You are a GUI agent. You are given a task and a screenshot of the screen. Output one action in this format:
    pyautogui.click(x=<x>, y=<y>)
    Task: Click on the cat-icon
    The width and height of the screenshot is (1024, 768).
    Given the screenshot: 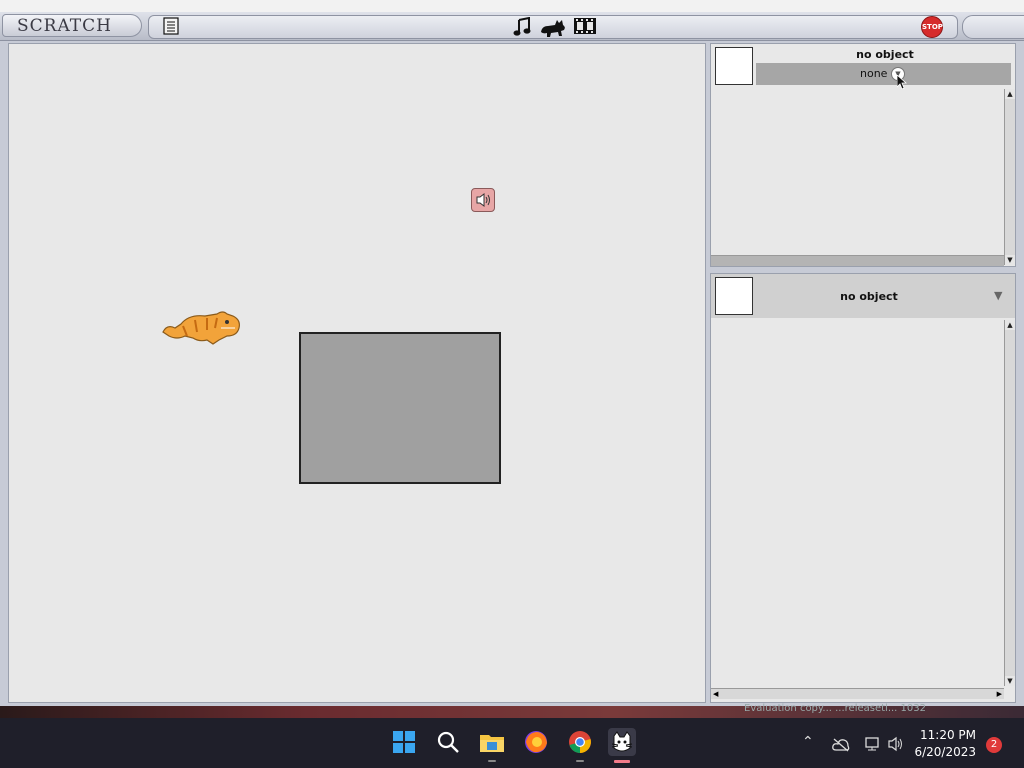 What is the action you would take?
    pyautogui.click(x=553, y=28)
    